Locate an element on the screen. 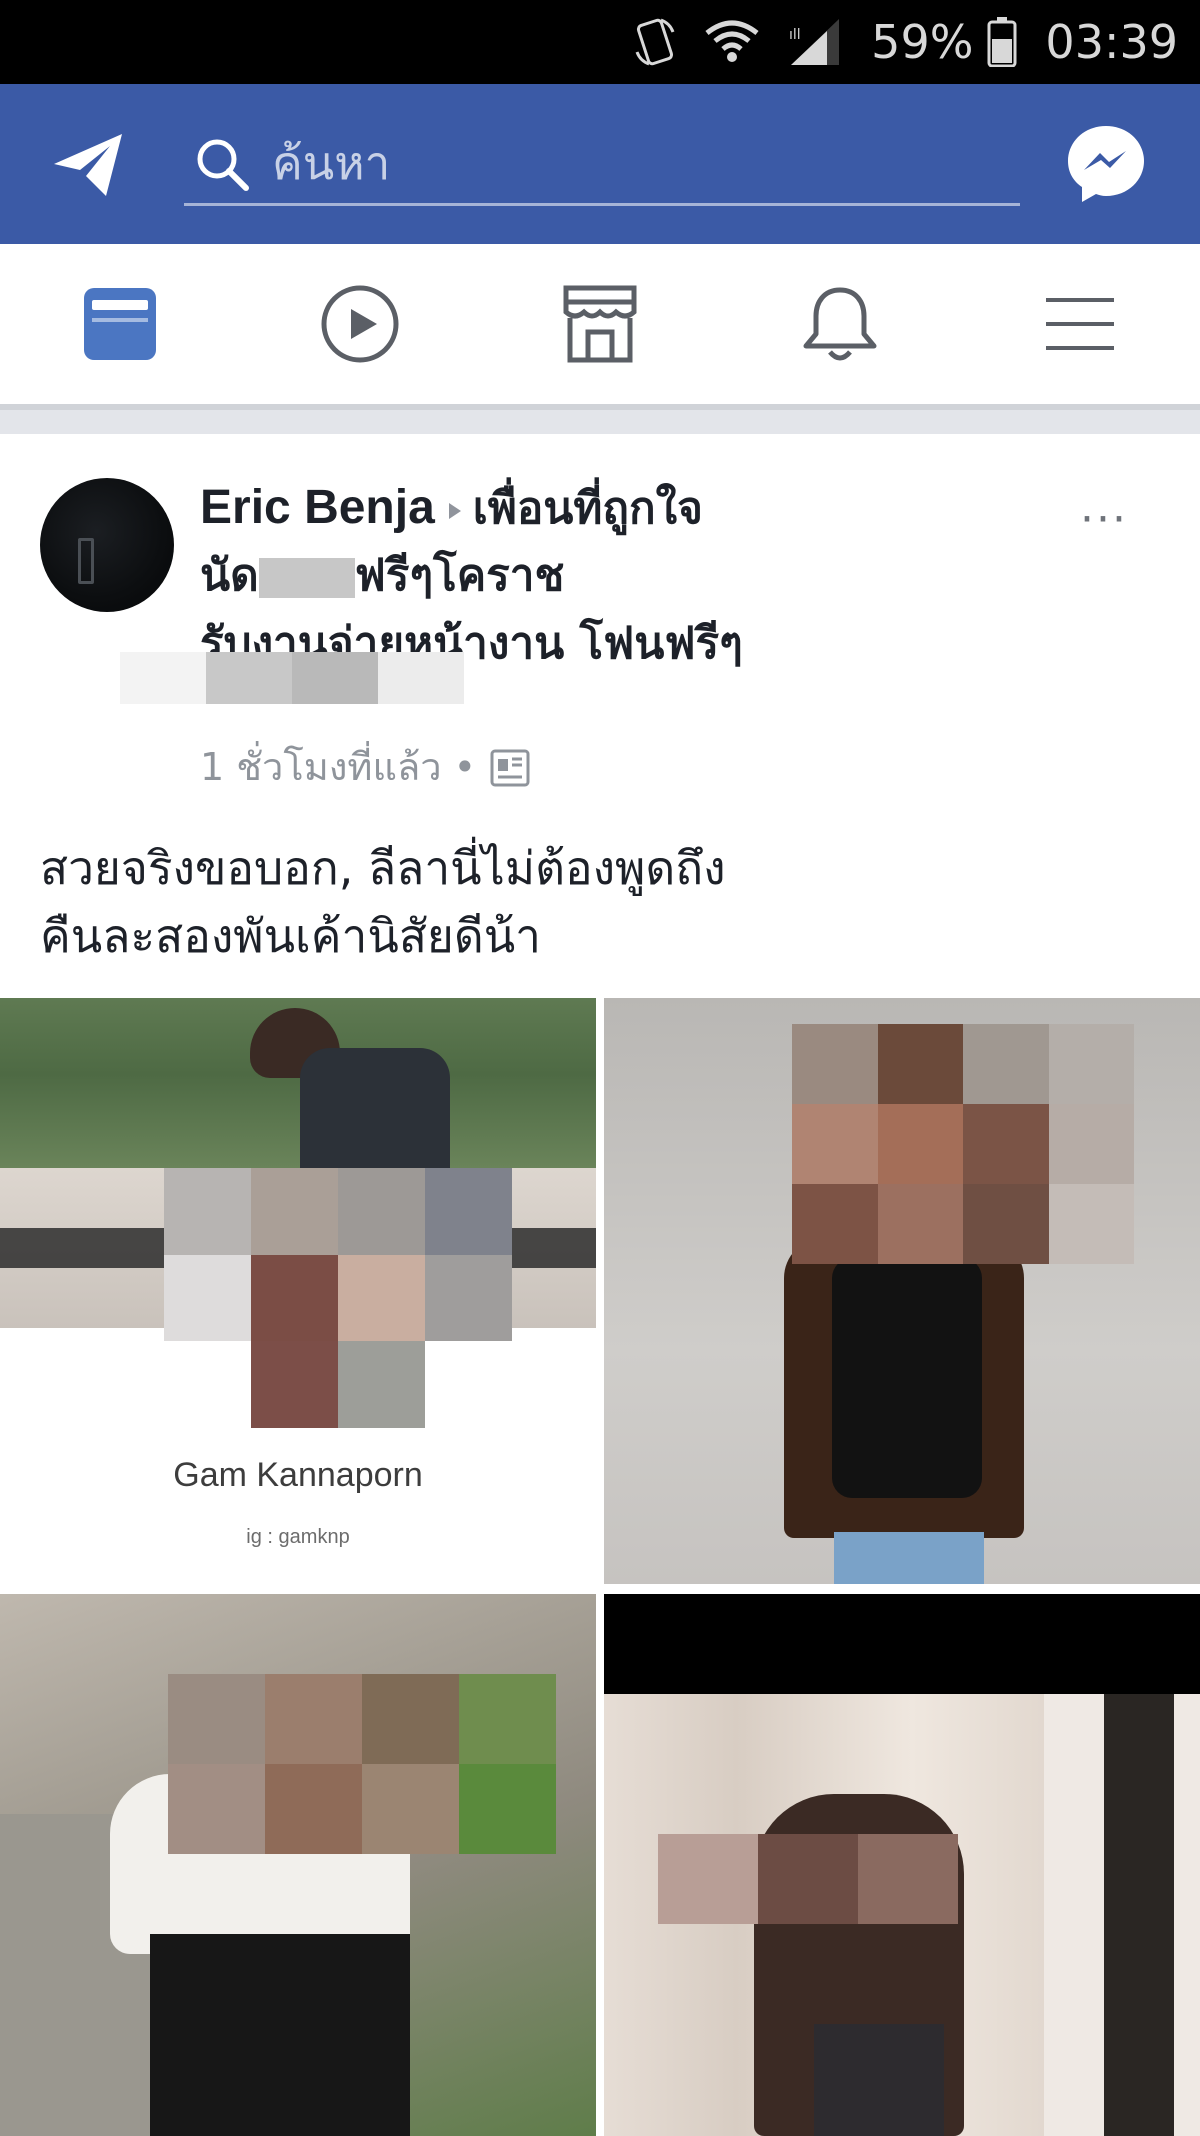 The height and width of the screenshot is (2136, 1200). video-icon is located at coordinates (360, 324).